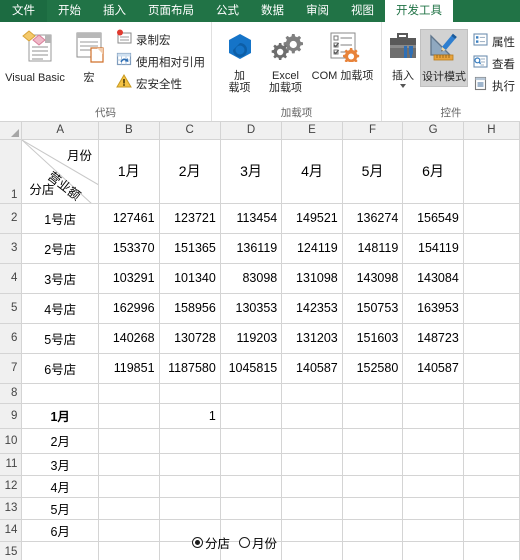 The height and width of the screenshot is (560, 520). What do you see at coordinates (60, 416) in the screenshot?
I see `cell-A9: 1月` at bounding box center [60, 416].